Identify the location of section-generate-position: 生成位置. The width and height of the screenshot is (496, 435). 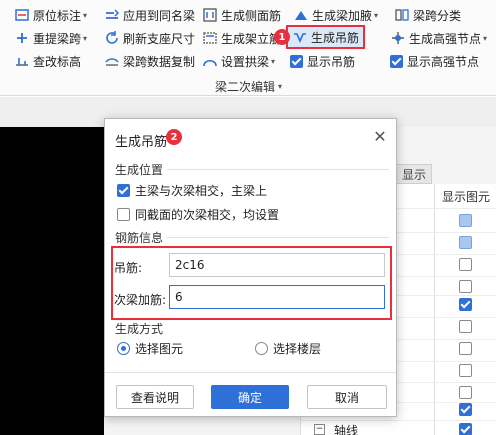
(139, 170).